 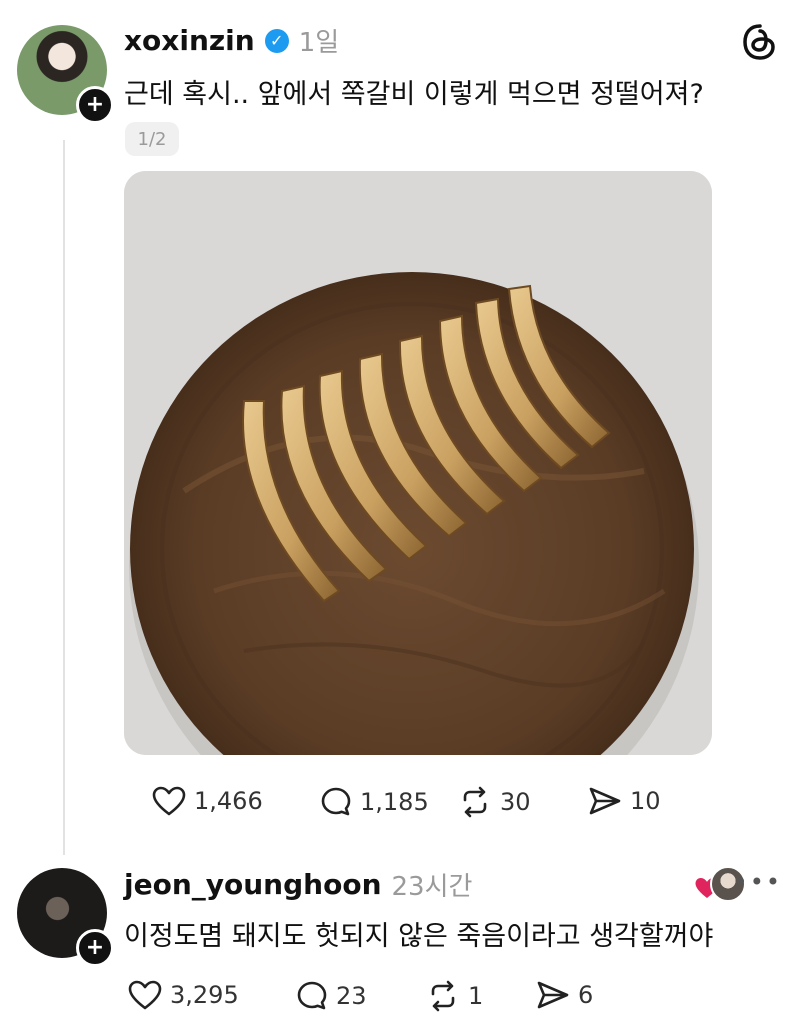 What do you see at coordinates (476, 996) in the screenshot?
I see `reply-repost-count: 1` at bounding box center [476, 996].